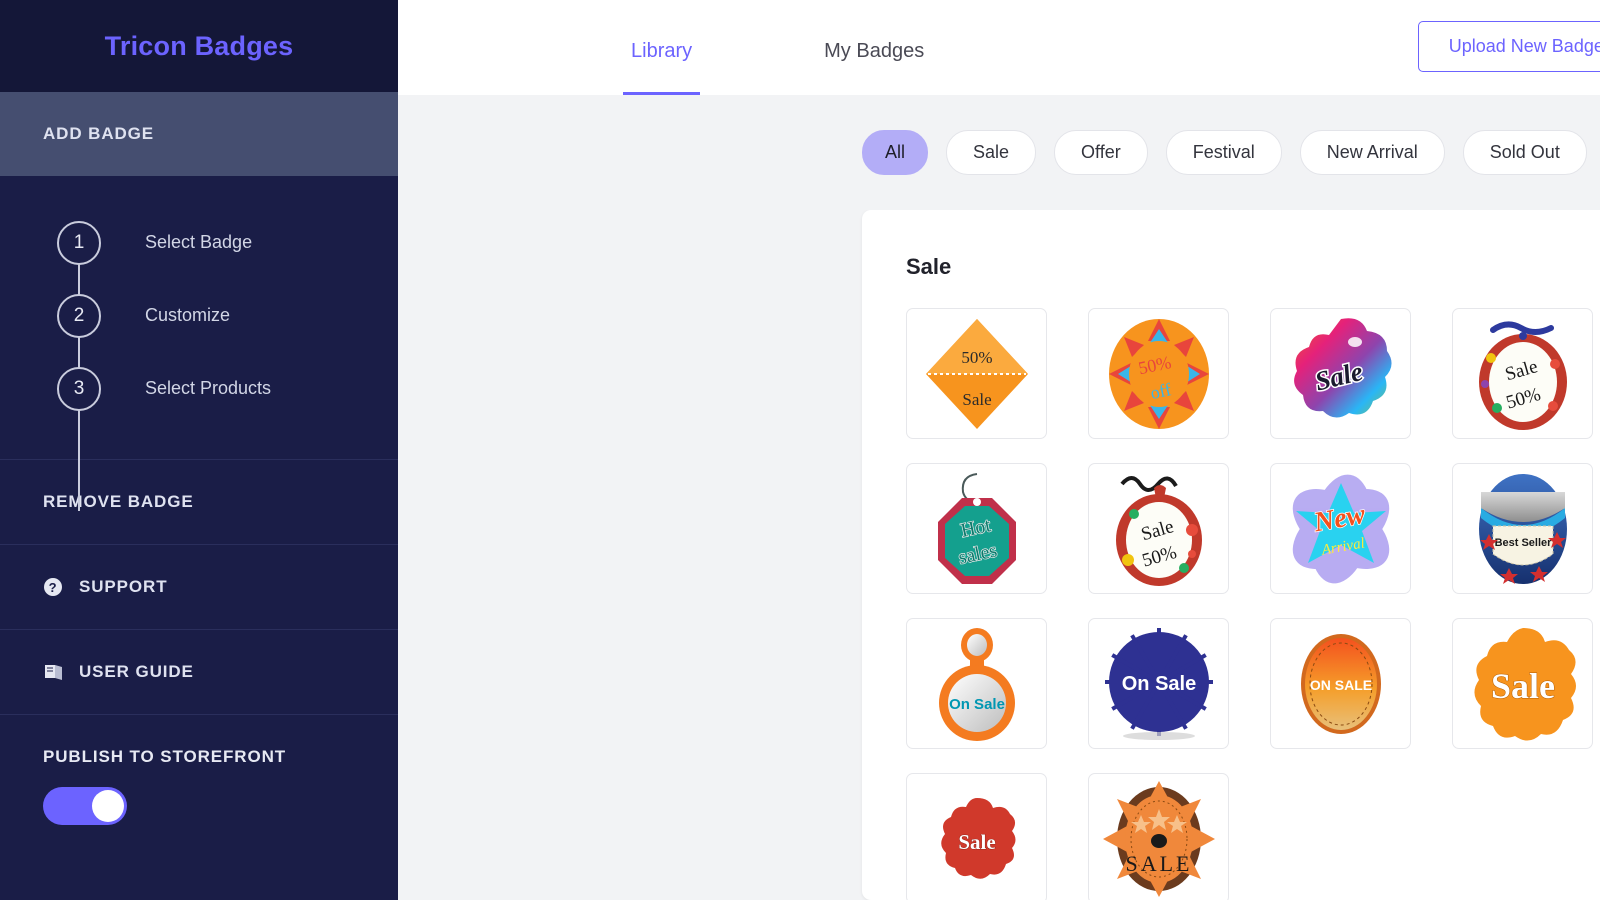 The image size is (1600, 900). I want to click on sidebar-item-add-badge: ADD BADGE, so click(199, 134).